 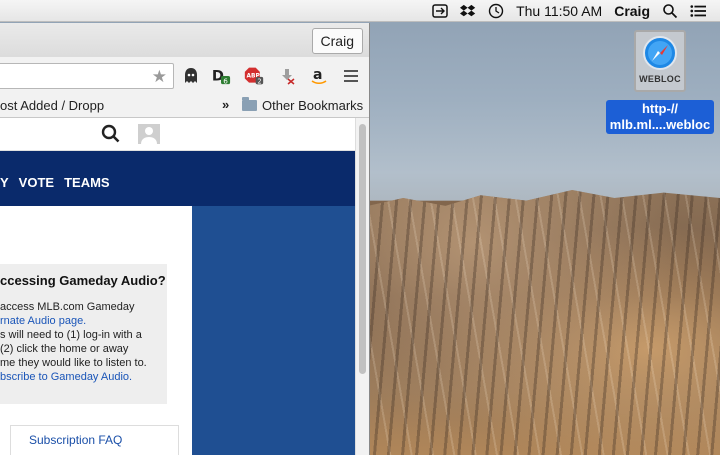 I want to click on webloc-file: WEBLOC http-// mlb.ml....webloc, so click(x=660, y=82).